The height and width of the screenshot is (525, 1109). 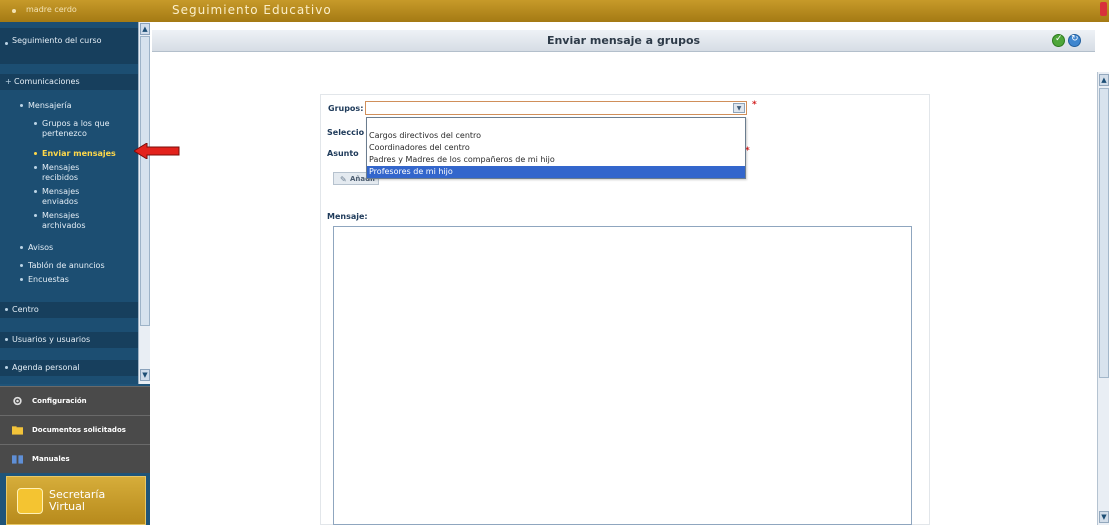 I want to click on required-mark: *, so click(x=754, y=105).